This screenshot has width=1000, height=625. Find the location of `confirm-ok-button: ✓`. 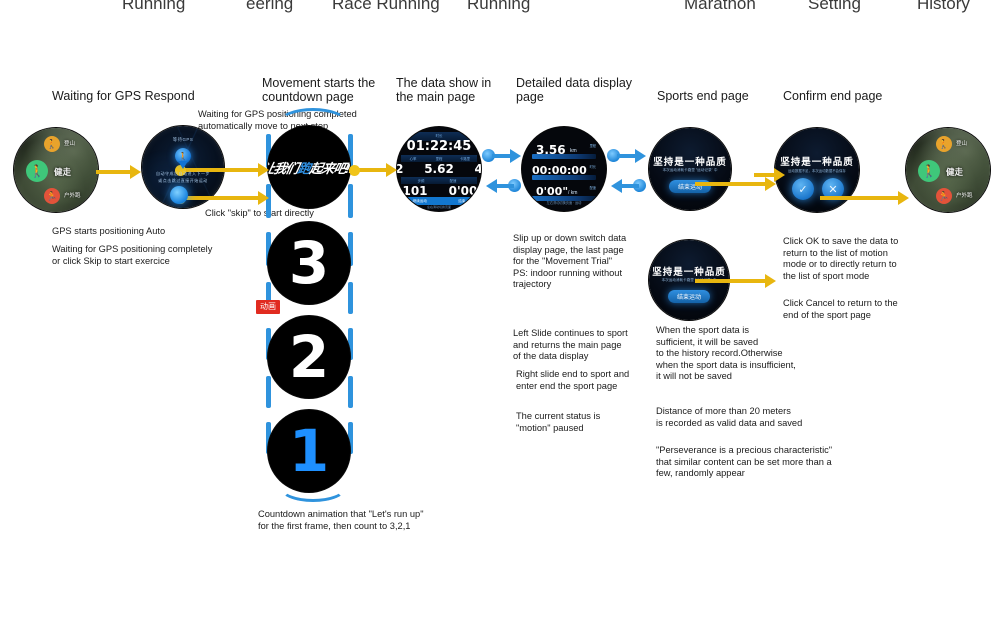

confirm-ok-button: ✓ is located at coordinates (803, 189).